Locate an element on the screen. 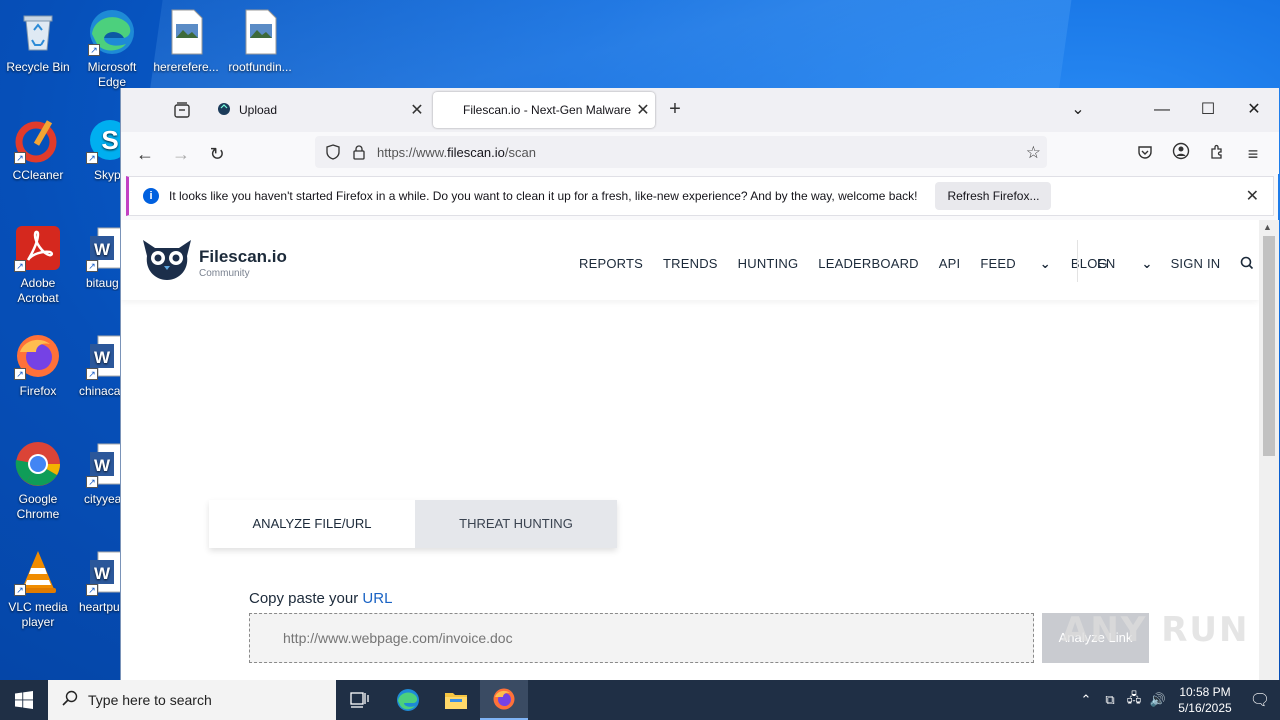  bookmark-star-icon: ☆ is located at coordinates (1033, 153).